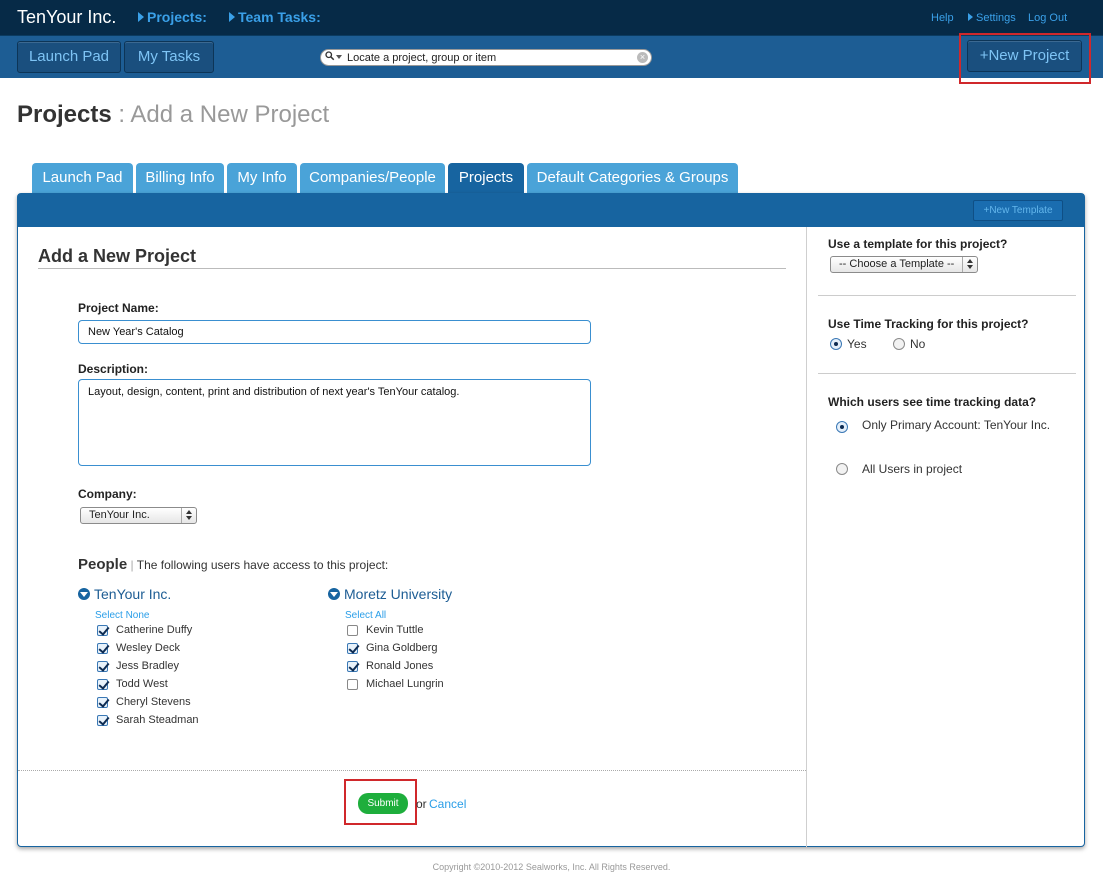 This screenshot has width=1103, height=877. I want to click on form-title: Add a New Project, so click(117, 256).